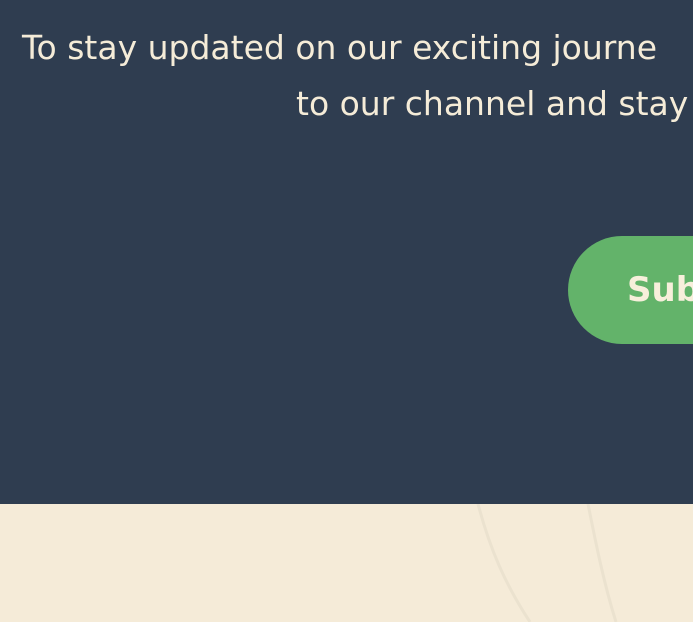 The image size is (693, 622). Describe the element at coordinates (492, 103) in the screenshot. I see `cta-message-line-2: to our channel and stay` at that location.